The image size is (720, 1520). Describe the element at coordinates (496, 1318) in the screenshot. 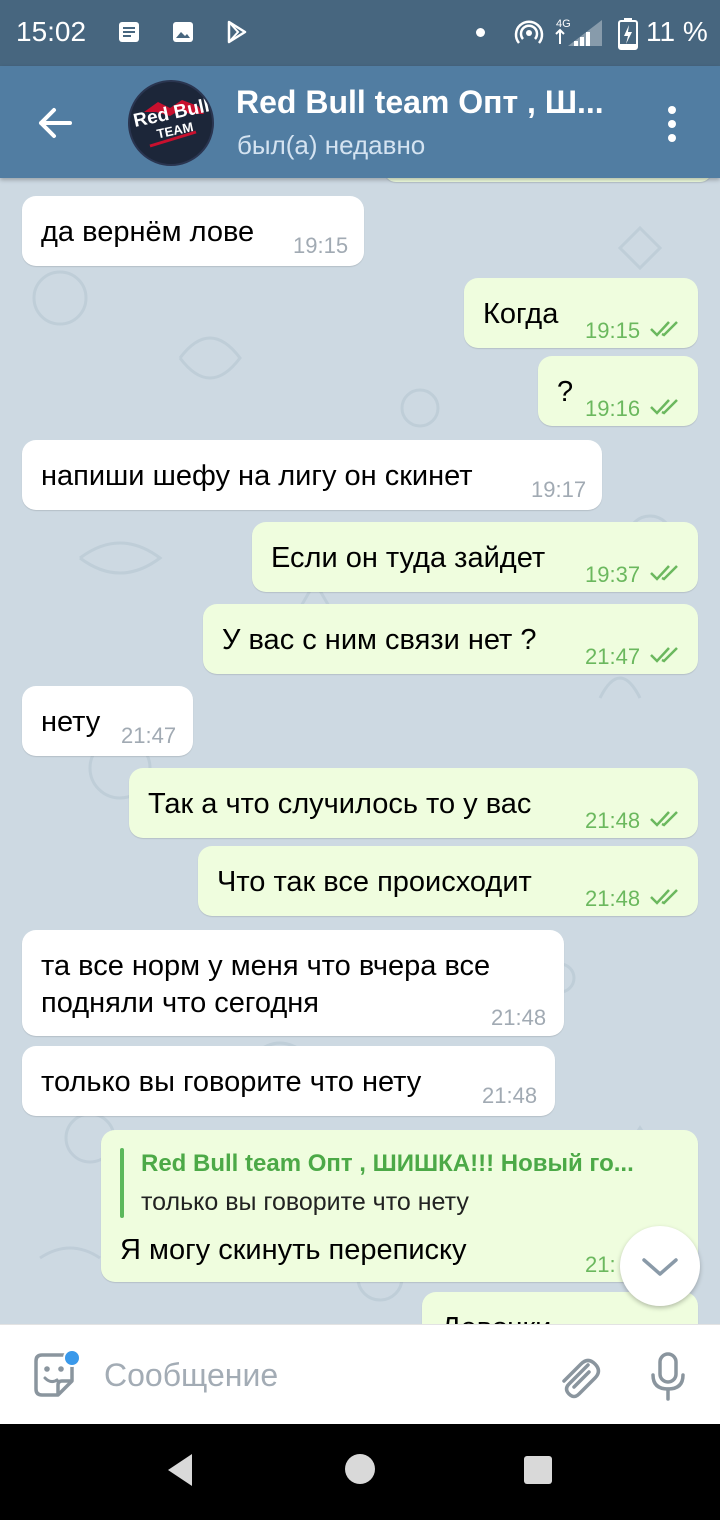

I see `message-text: Девочки` at that location.